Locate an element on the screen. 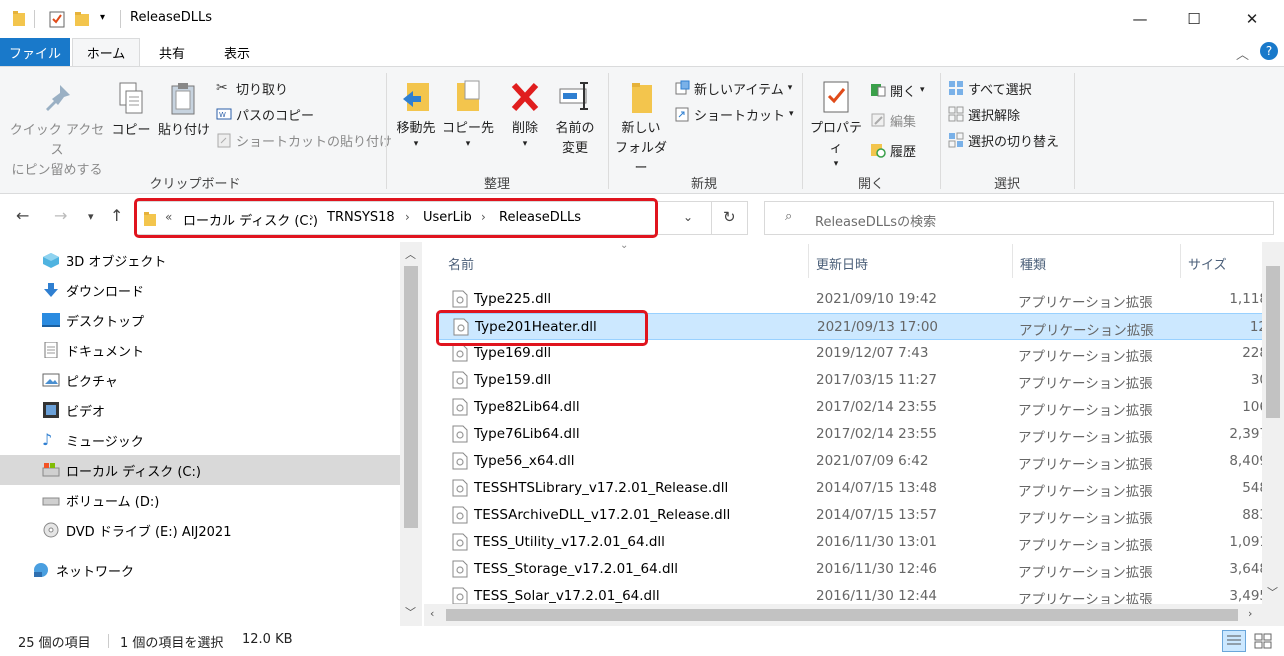 The image size is (1284, 656). search-box: ⌕ ReleaseDLLsの検索 is located at coordinates (1019, 218).